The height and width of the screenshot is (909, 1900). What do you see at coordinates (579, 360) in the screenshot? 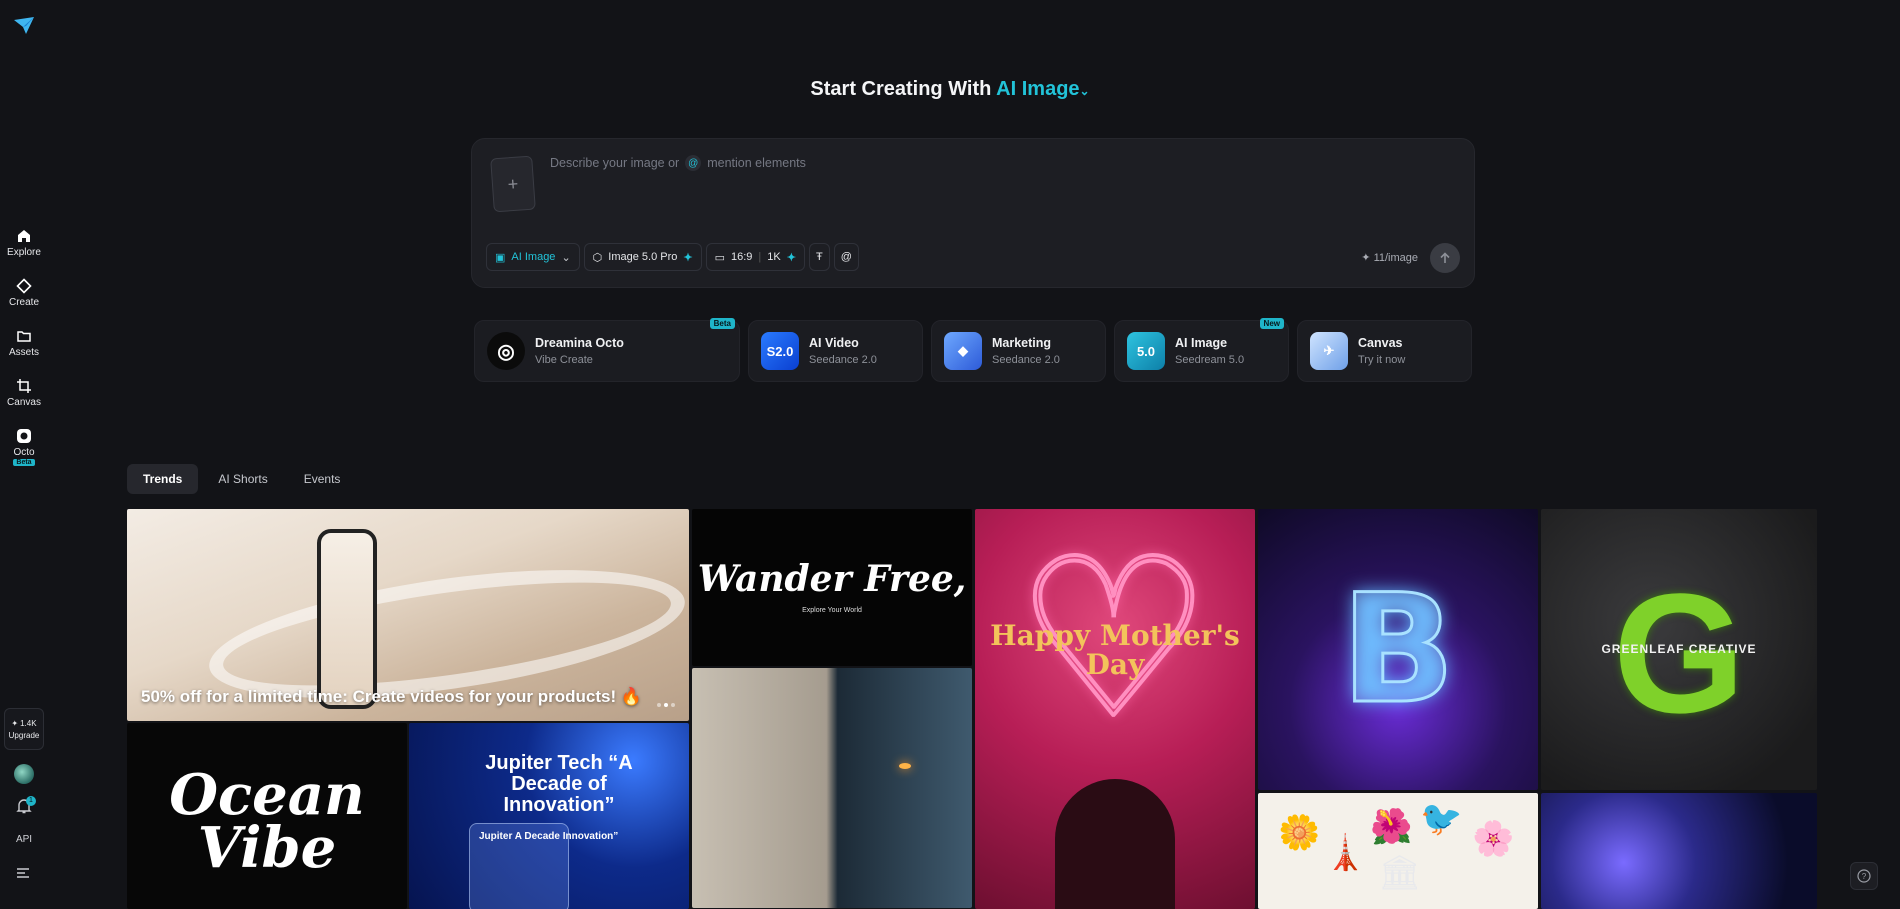
I see `tool-sub: Vibe Create` at bounding box center [579, 360].